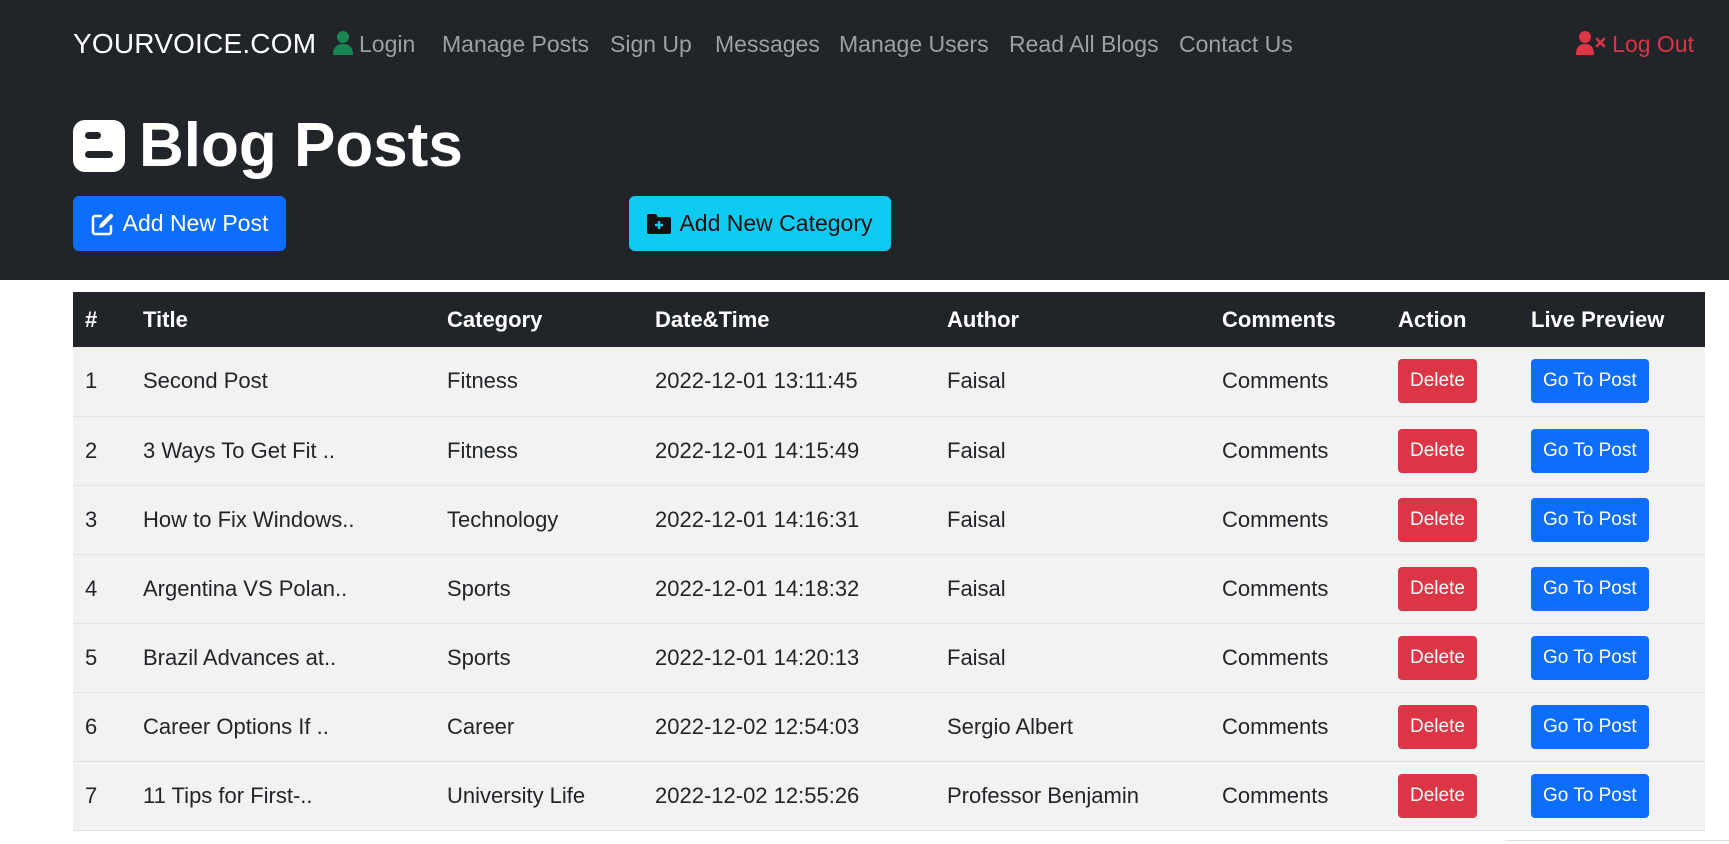 The height and width of the screenshot is (844, 1729). I want to click on header-title: Title, so click(165, 319).